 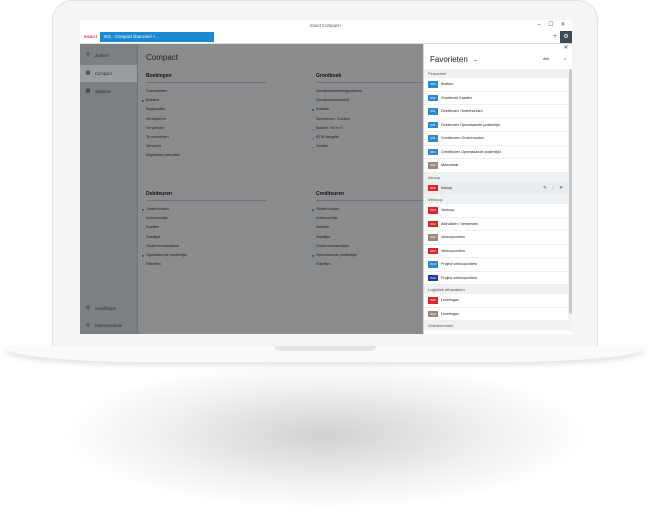 I want to click on maximize-button: ☐, so click(x=551, y=25).